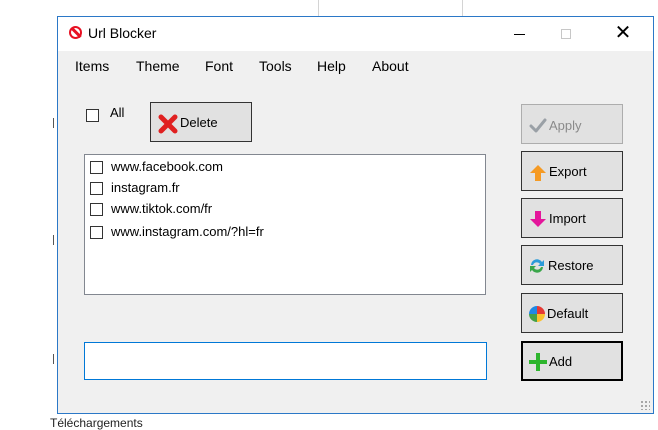 The image size is (658, 430). Describe the element at coordinates (331, 66) in the screenshot. I see `menu-help: Help` at that location.